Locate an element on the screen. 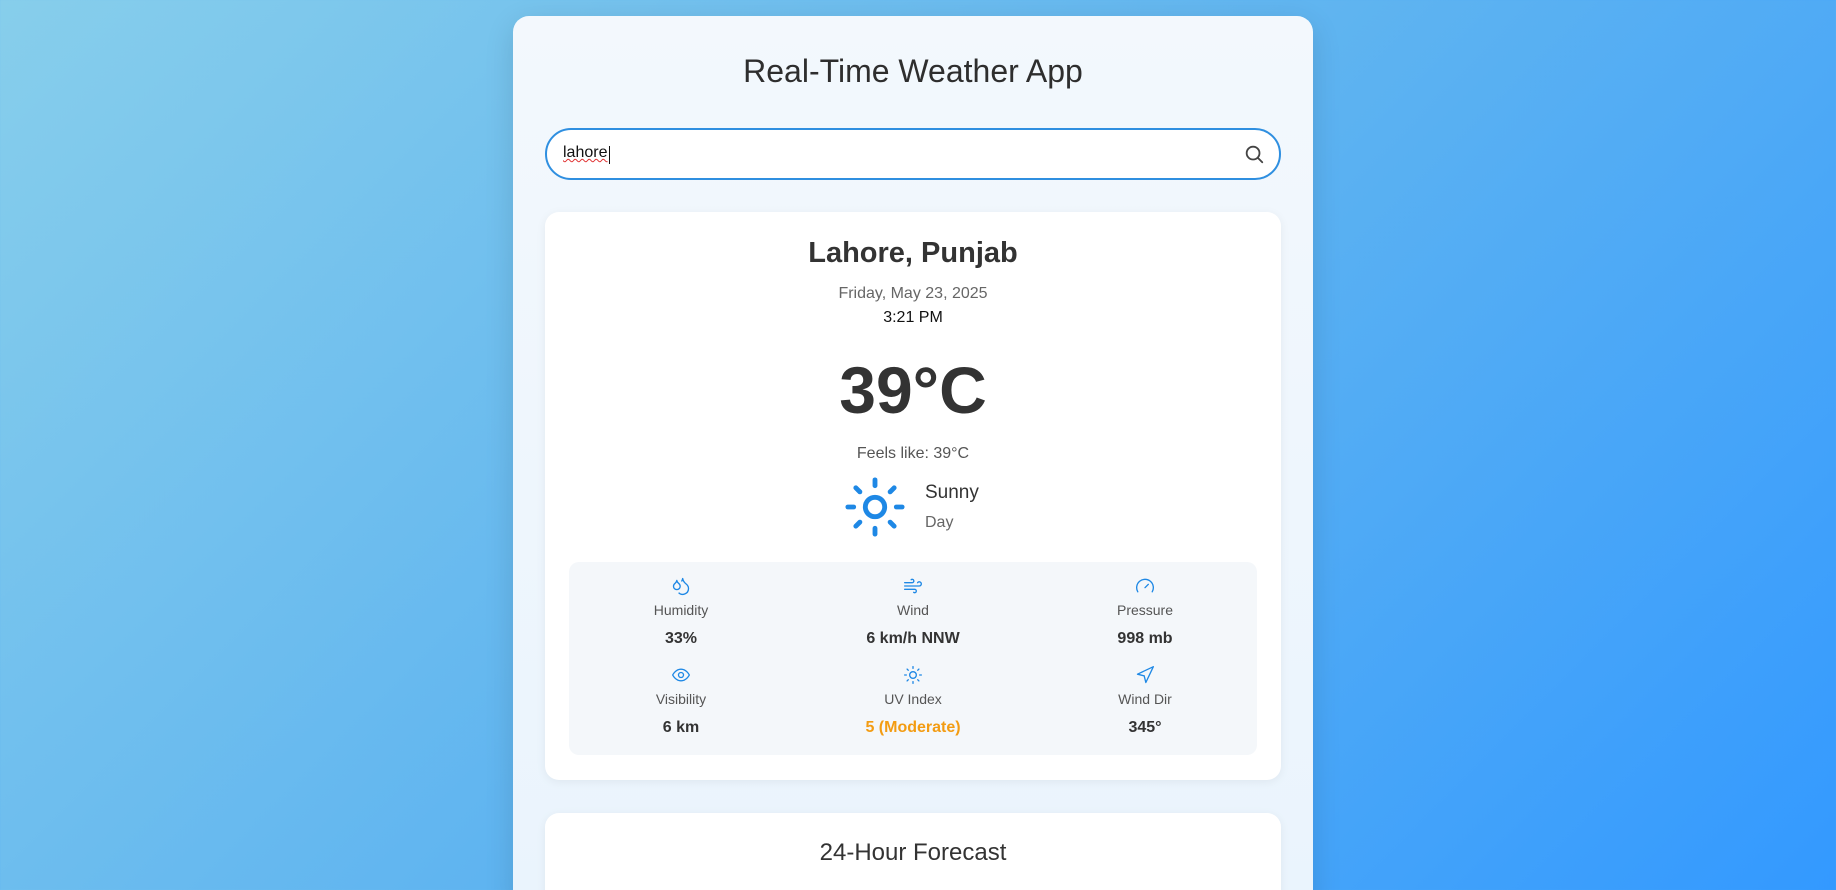  day-period: Day is located at coordinates (939, 522).